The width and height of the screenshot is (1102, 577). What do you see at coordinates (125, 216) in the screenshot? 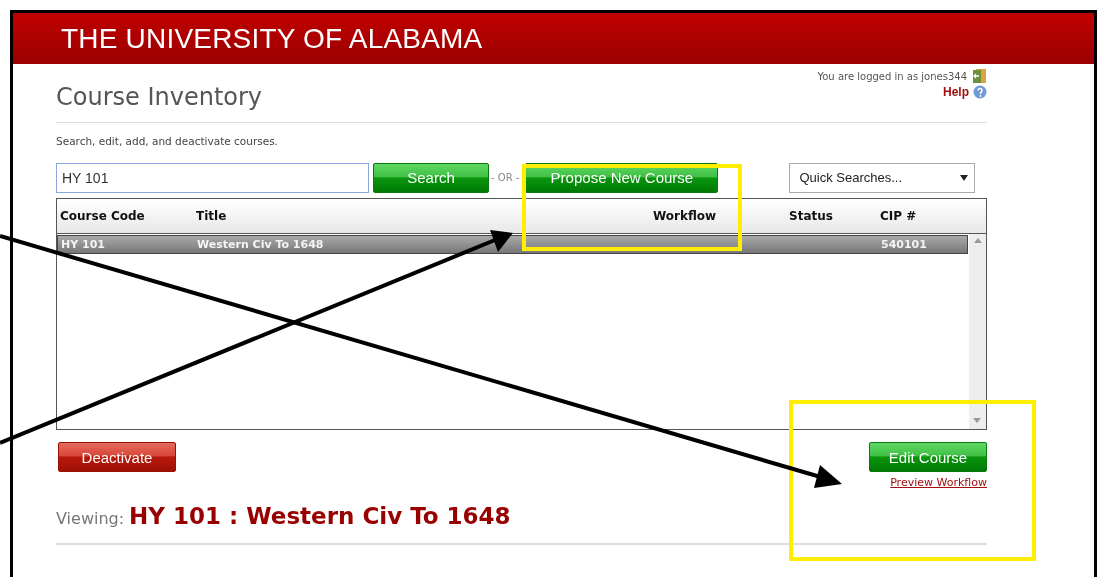
I see `column-header: Course Code` at bounding box center [125, 216].